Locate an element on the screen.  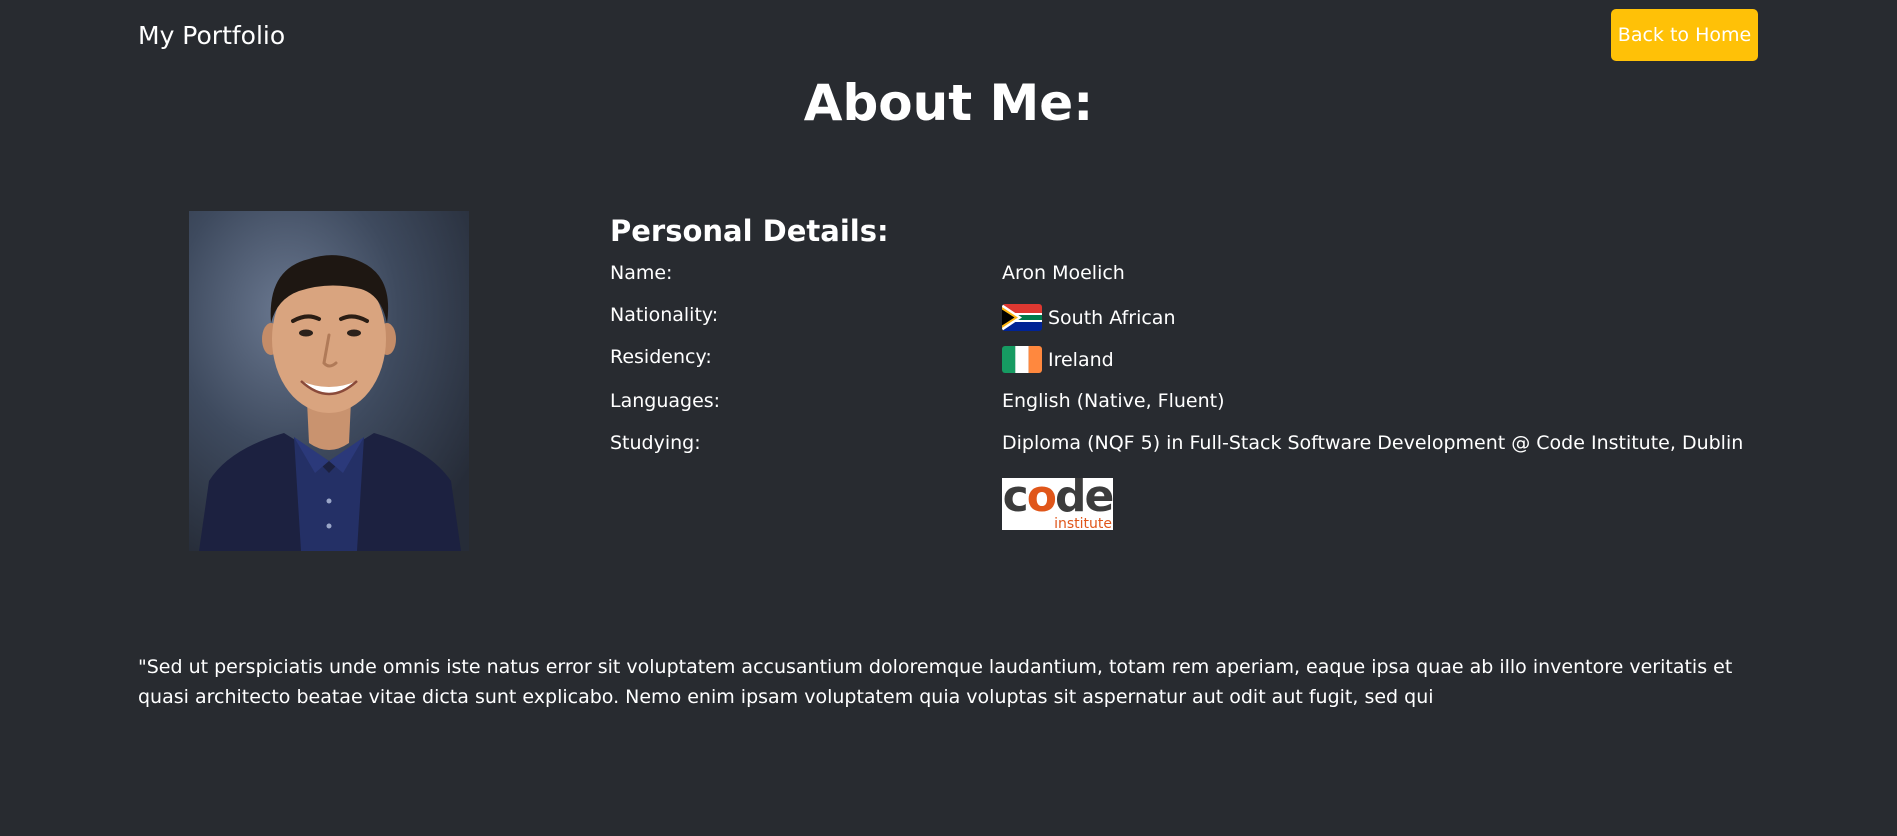
back-to-home-button: Back to Home is located at coordinates (1684, 35).